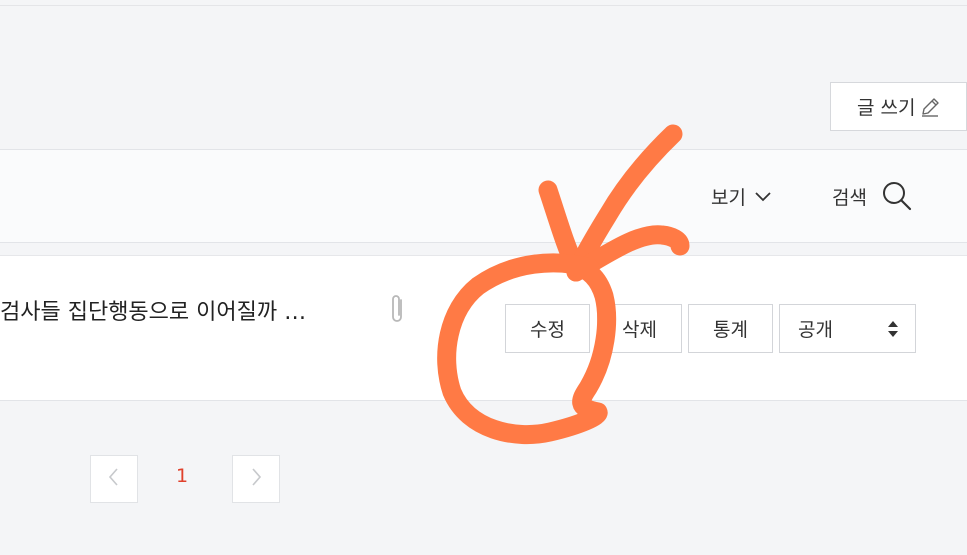  Describe the element at coordinates (547, 328) in the screenshot. I see `edit-button: 수정` at that location.